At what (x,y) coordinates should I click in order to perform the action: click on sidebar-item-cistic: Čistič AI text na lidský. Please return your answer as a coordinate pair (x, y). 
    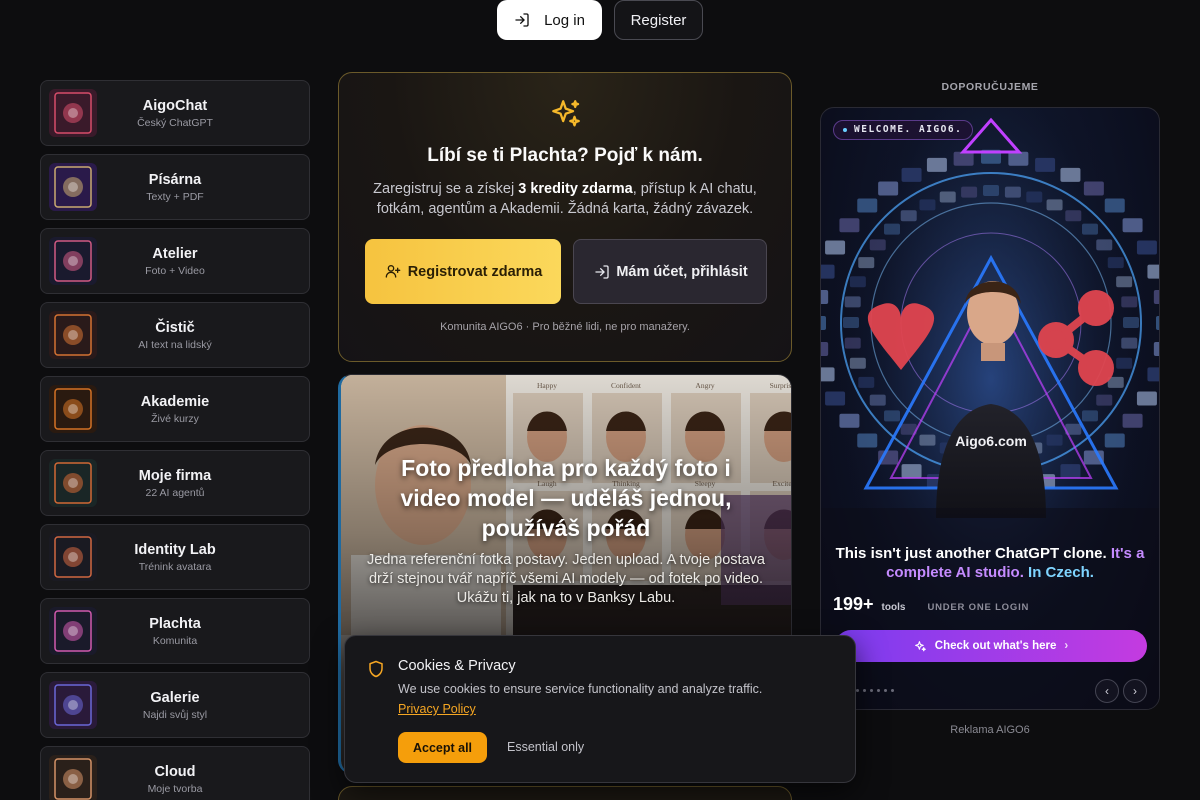
    Looking at the image, I should click on (175, 335).